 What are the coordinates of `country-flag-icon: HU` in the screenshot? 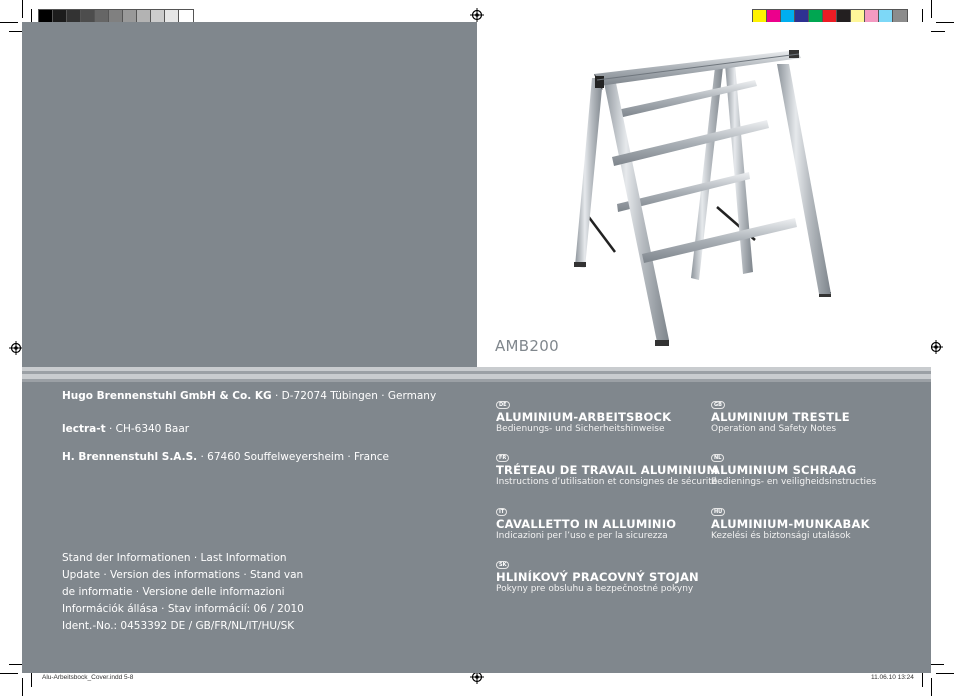 It's located at (718, 512).